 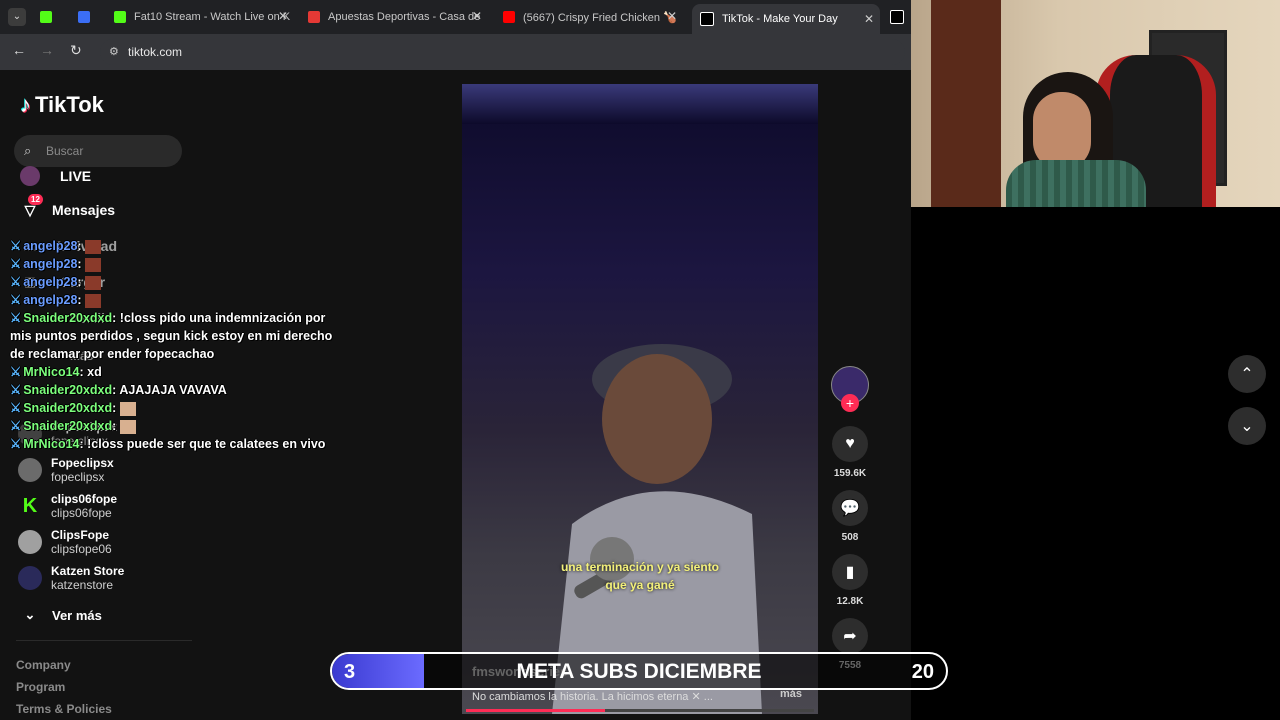 What do you see at coordinates (120, 17) in the screenshot?
I see `kick-favicon-icon` at bounding box center [120, 17].